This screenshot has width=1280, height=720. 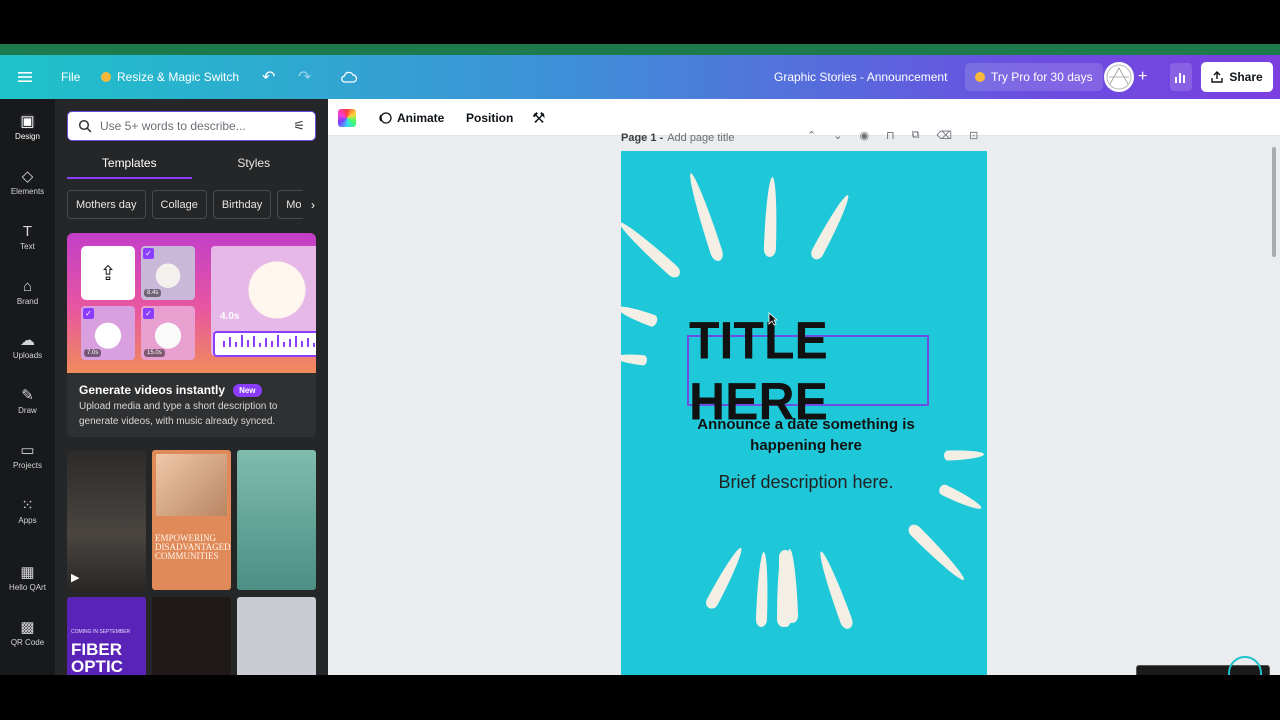 What do you see at coordinates (980, 77) in the screenshot?
I see `crown-icon` at bounding box center [980, 77].